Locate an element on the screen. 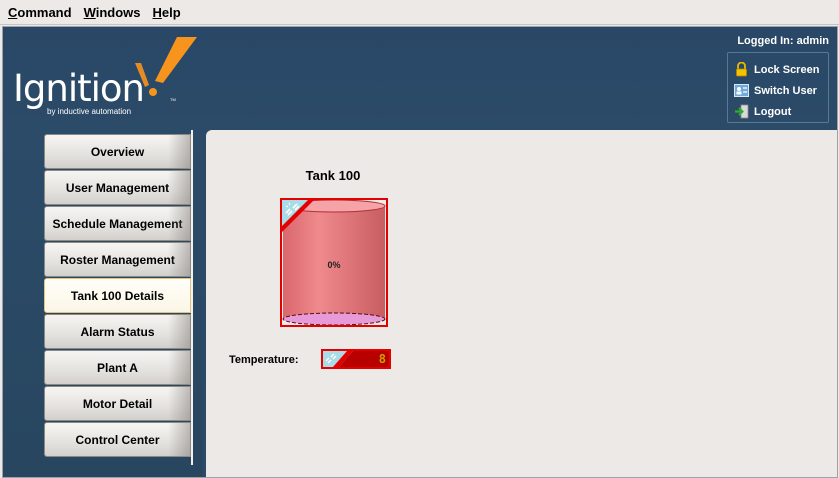 This screenshot has width=839, height=478. nav-alarm-status: Alarm Status is located at coordinates (117, 331).